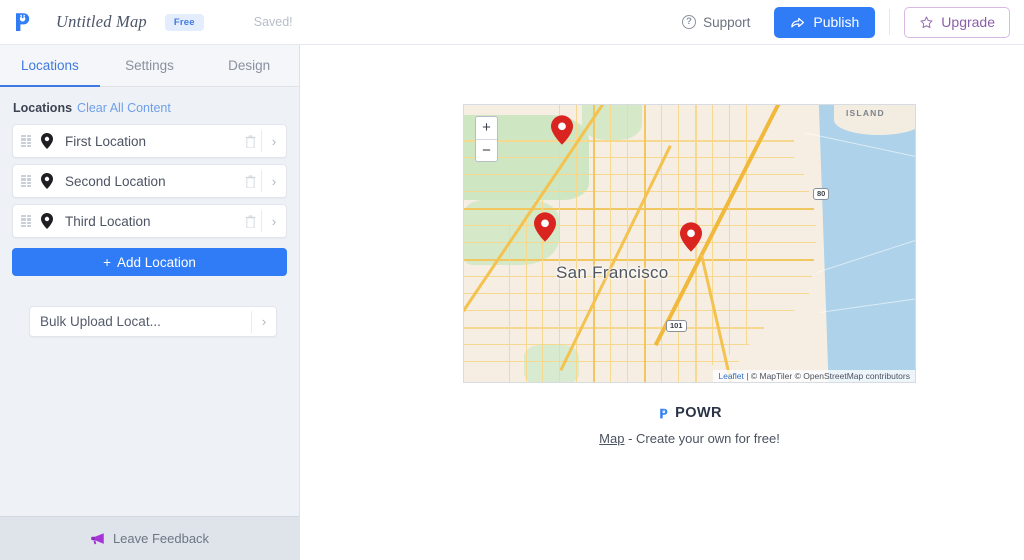  What do you see at coordinates (676, 326) in the screenshot?
I see `highway-shield-101: 101` at bounding box center [676, 326].